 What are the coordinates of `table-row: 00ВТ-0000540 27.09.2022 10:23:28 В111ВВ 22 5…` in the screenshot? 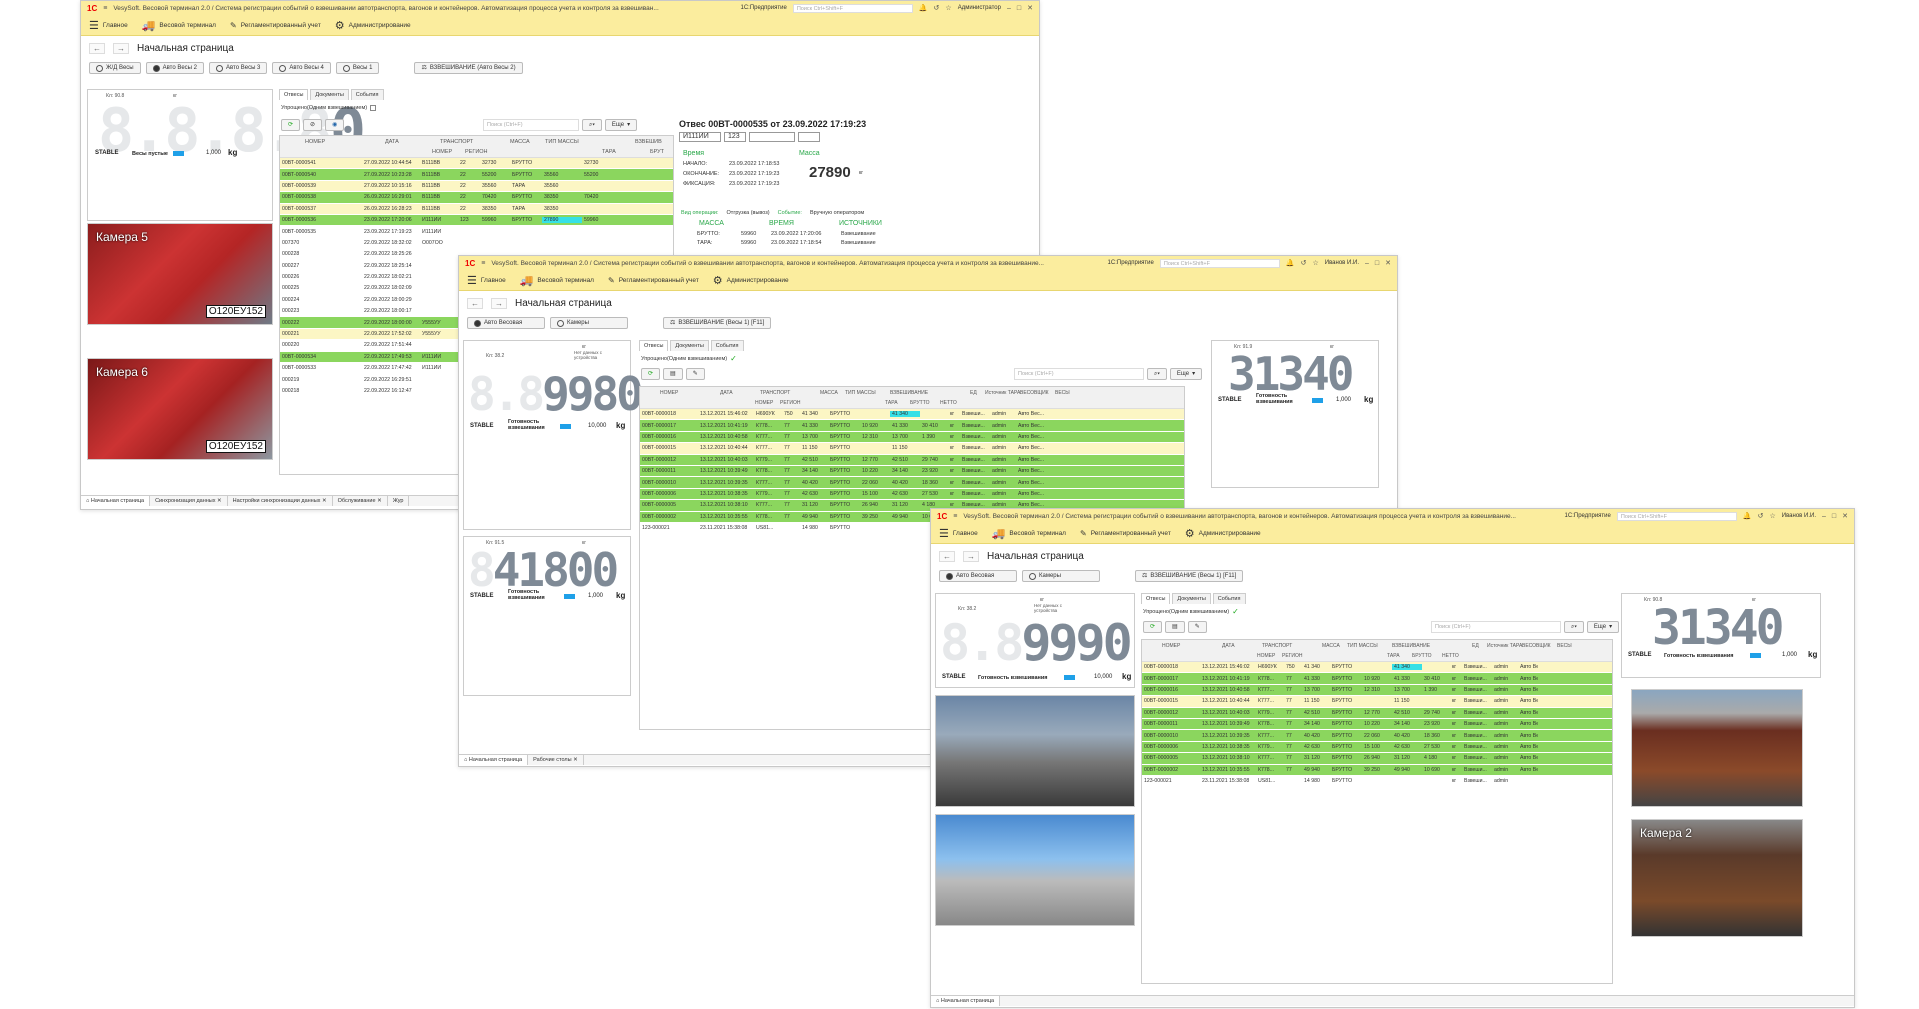 It's located at (476, 175).